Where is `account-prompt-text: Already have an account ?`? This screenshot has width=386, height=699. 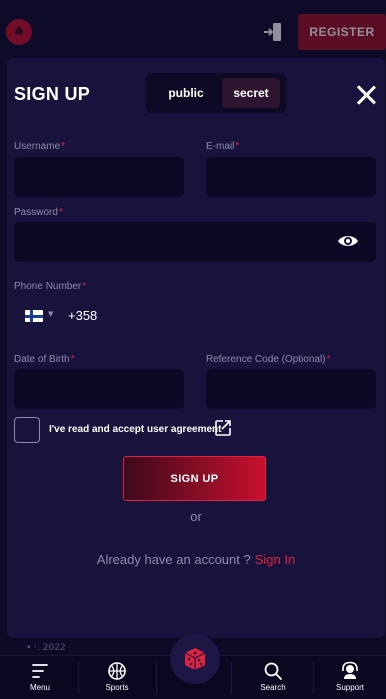 account-prompt-text: Already have an account ? is located at coordinates (173, 559).